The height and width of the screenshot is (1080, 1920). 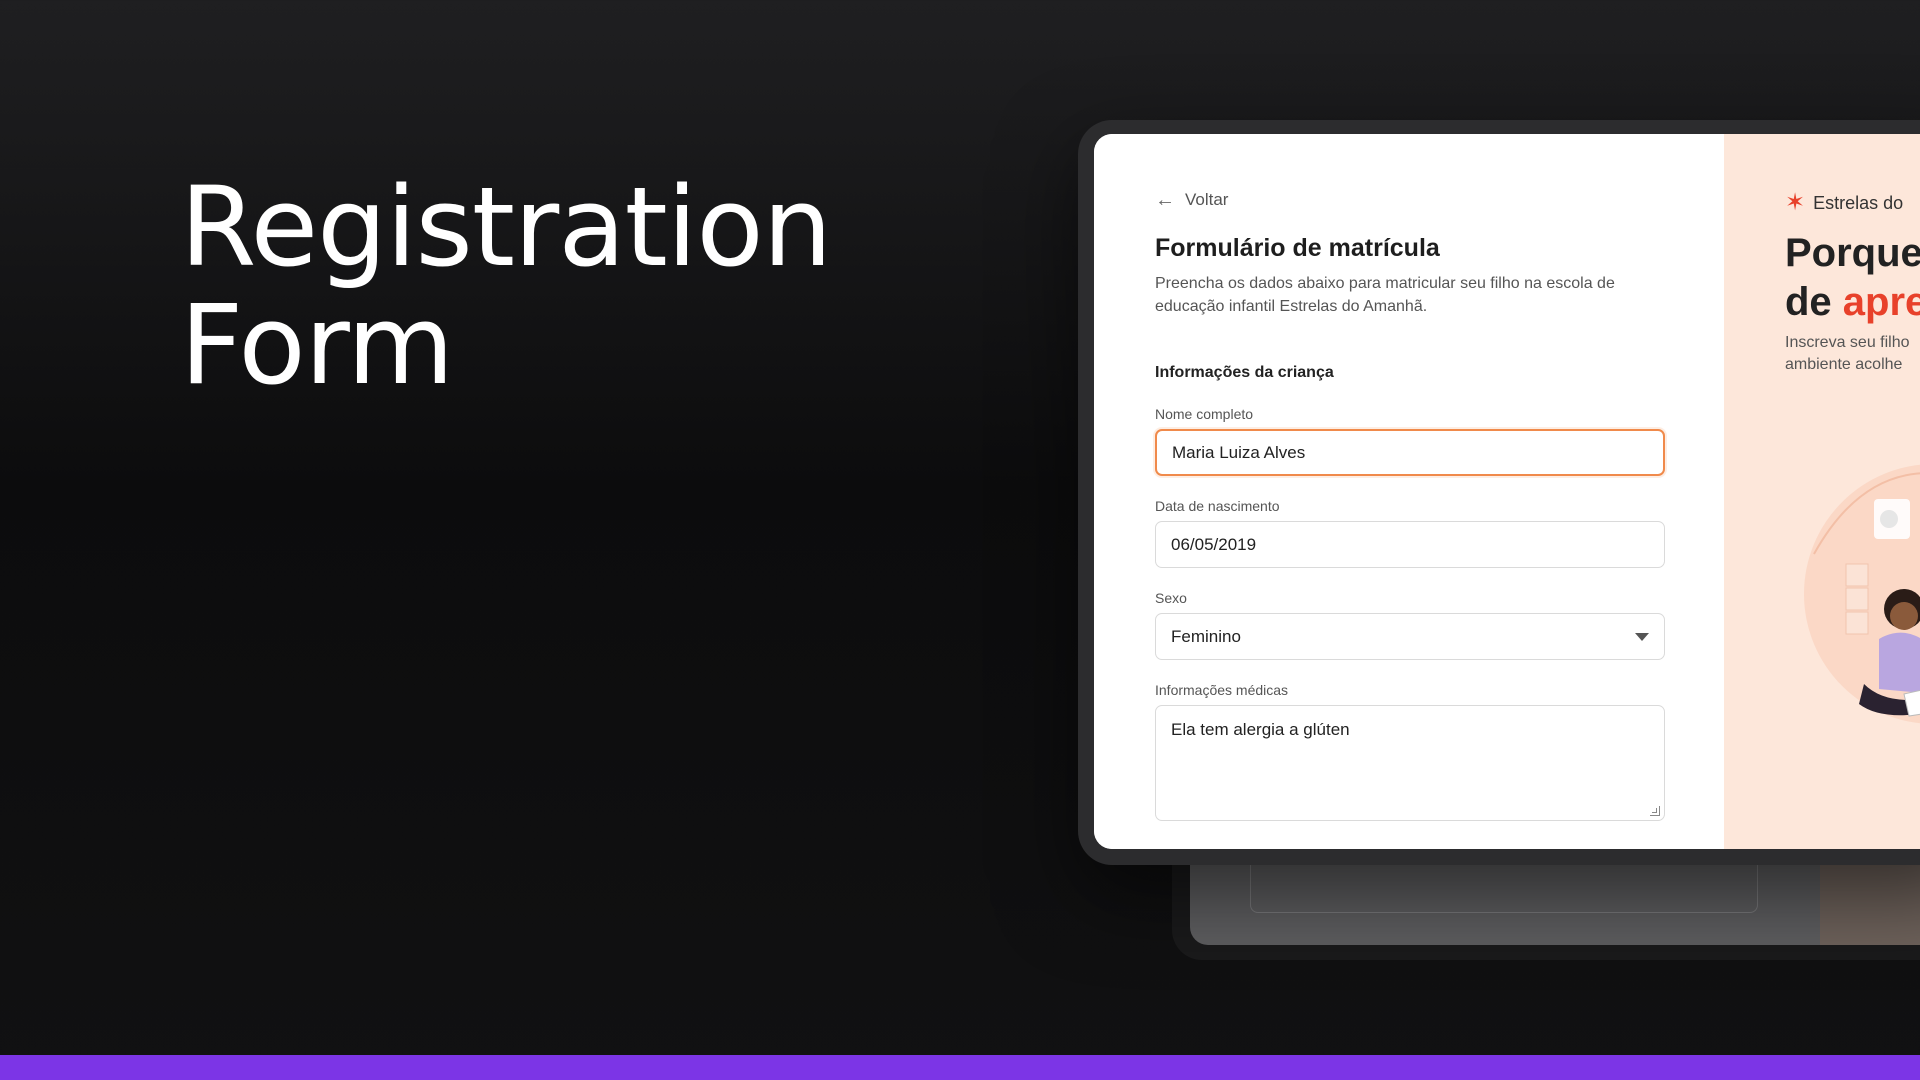 I want to click on hero-title-line2: Form, so click(x=317, y=345).